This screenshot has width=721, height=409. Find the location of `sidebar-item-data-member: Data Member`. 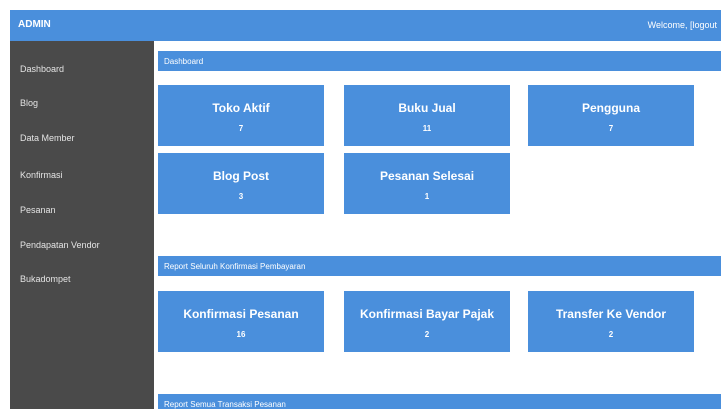

sidebar-item-data-member: Data Member is located at coordinates (47, 138).